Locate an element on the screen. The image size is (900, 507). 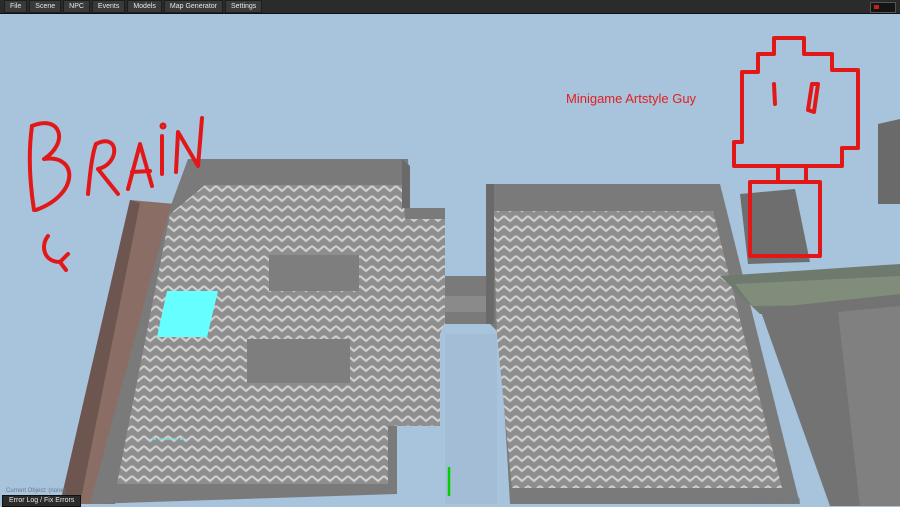
menu-map-generator: Map Generator is located at coordinates (193, 6).